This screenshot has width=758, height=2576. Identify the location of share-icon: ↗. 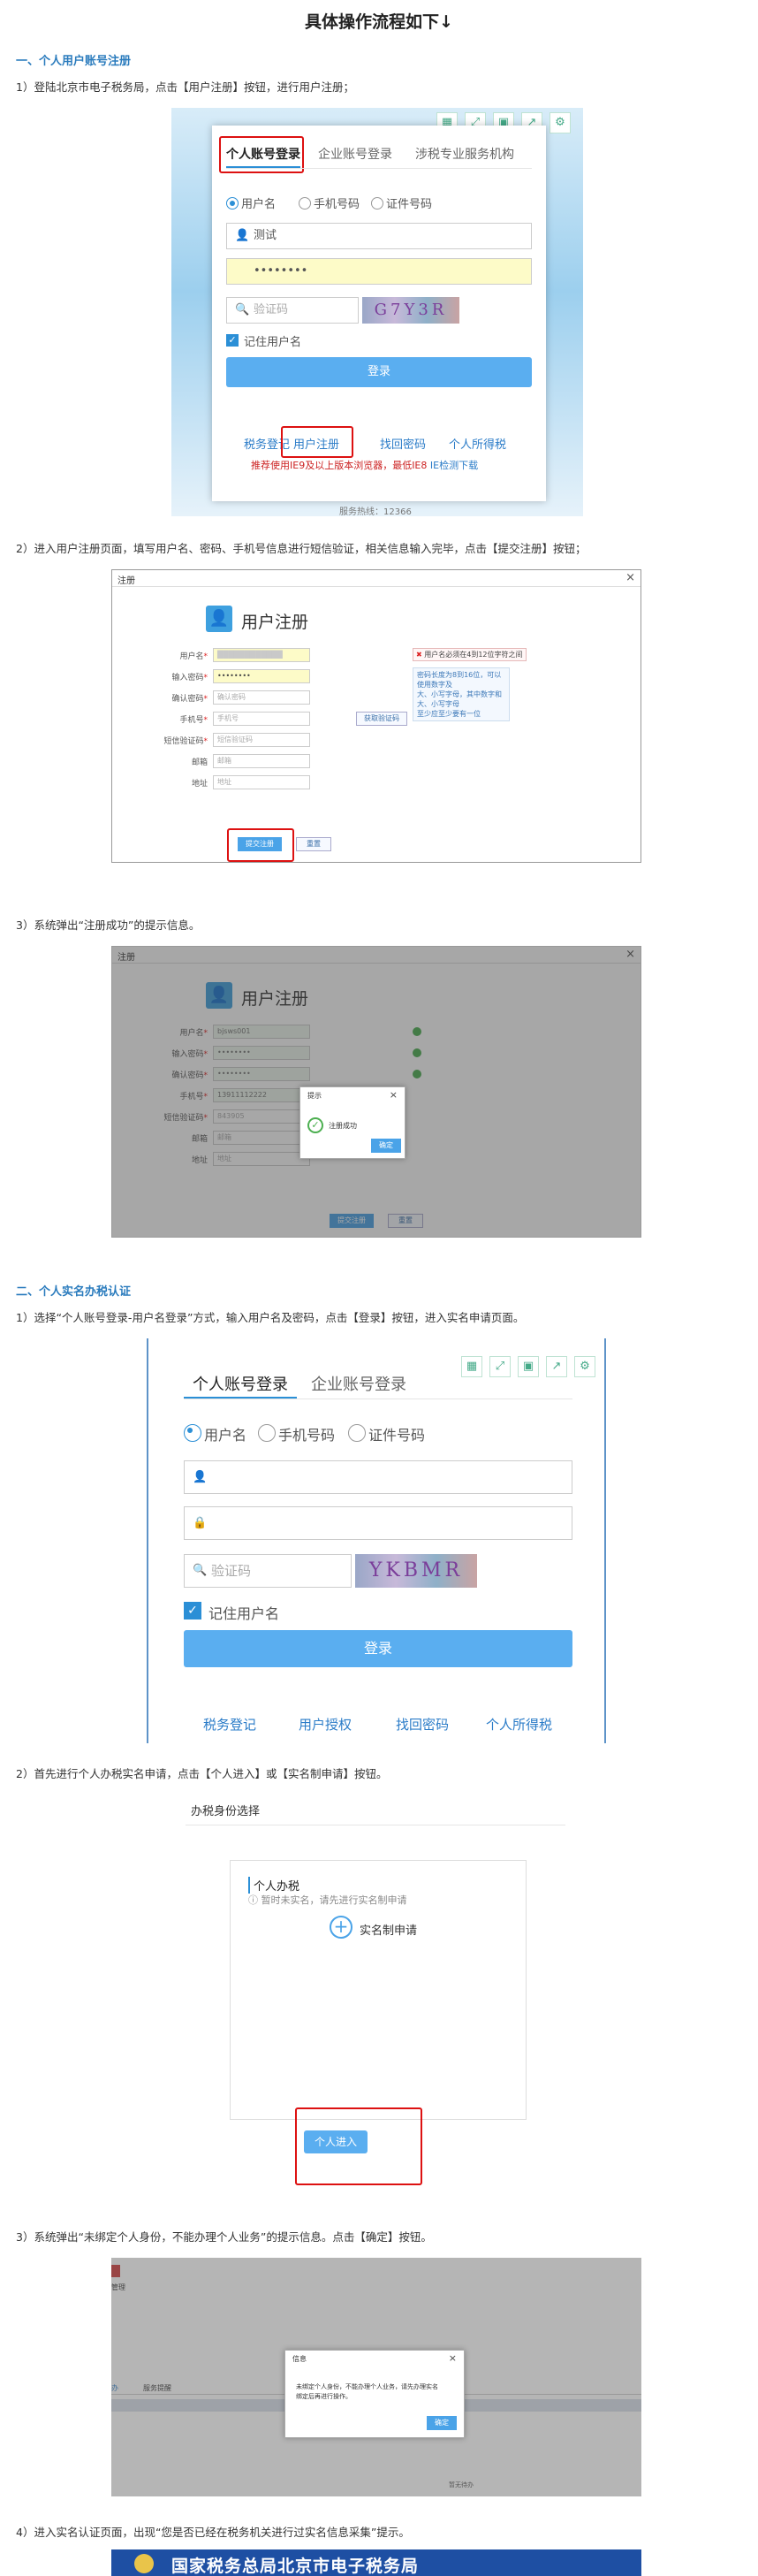
(556, 1366).